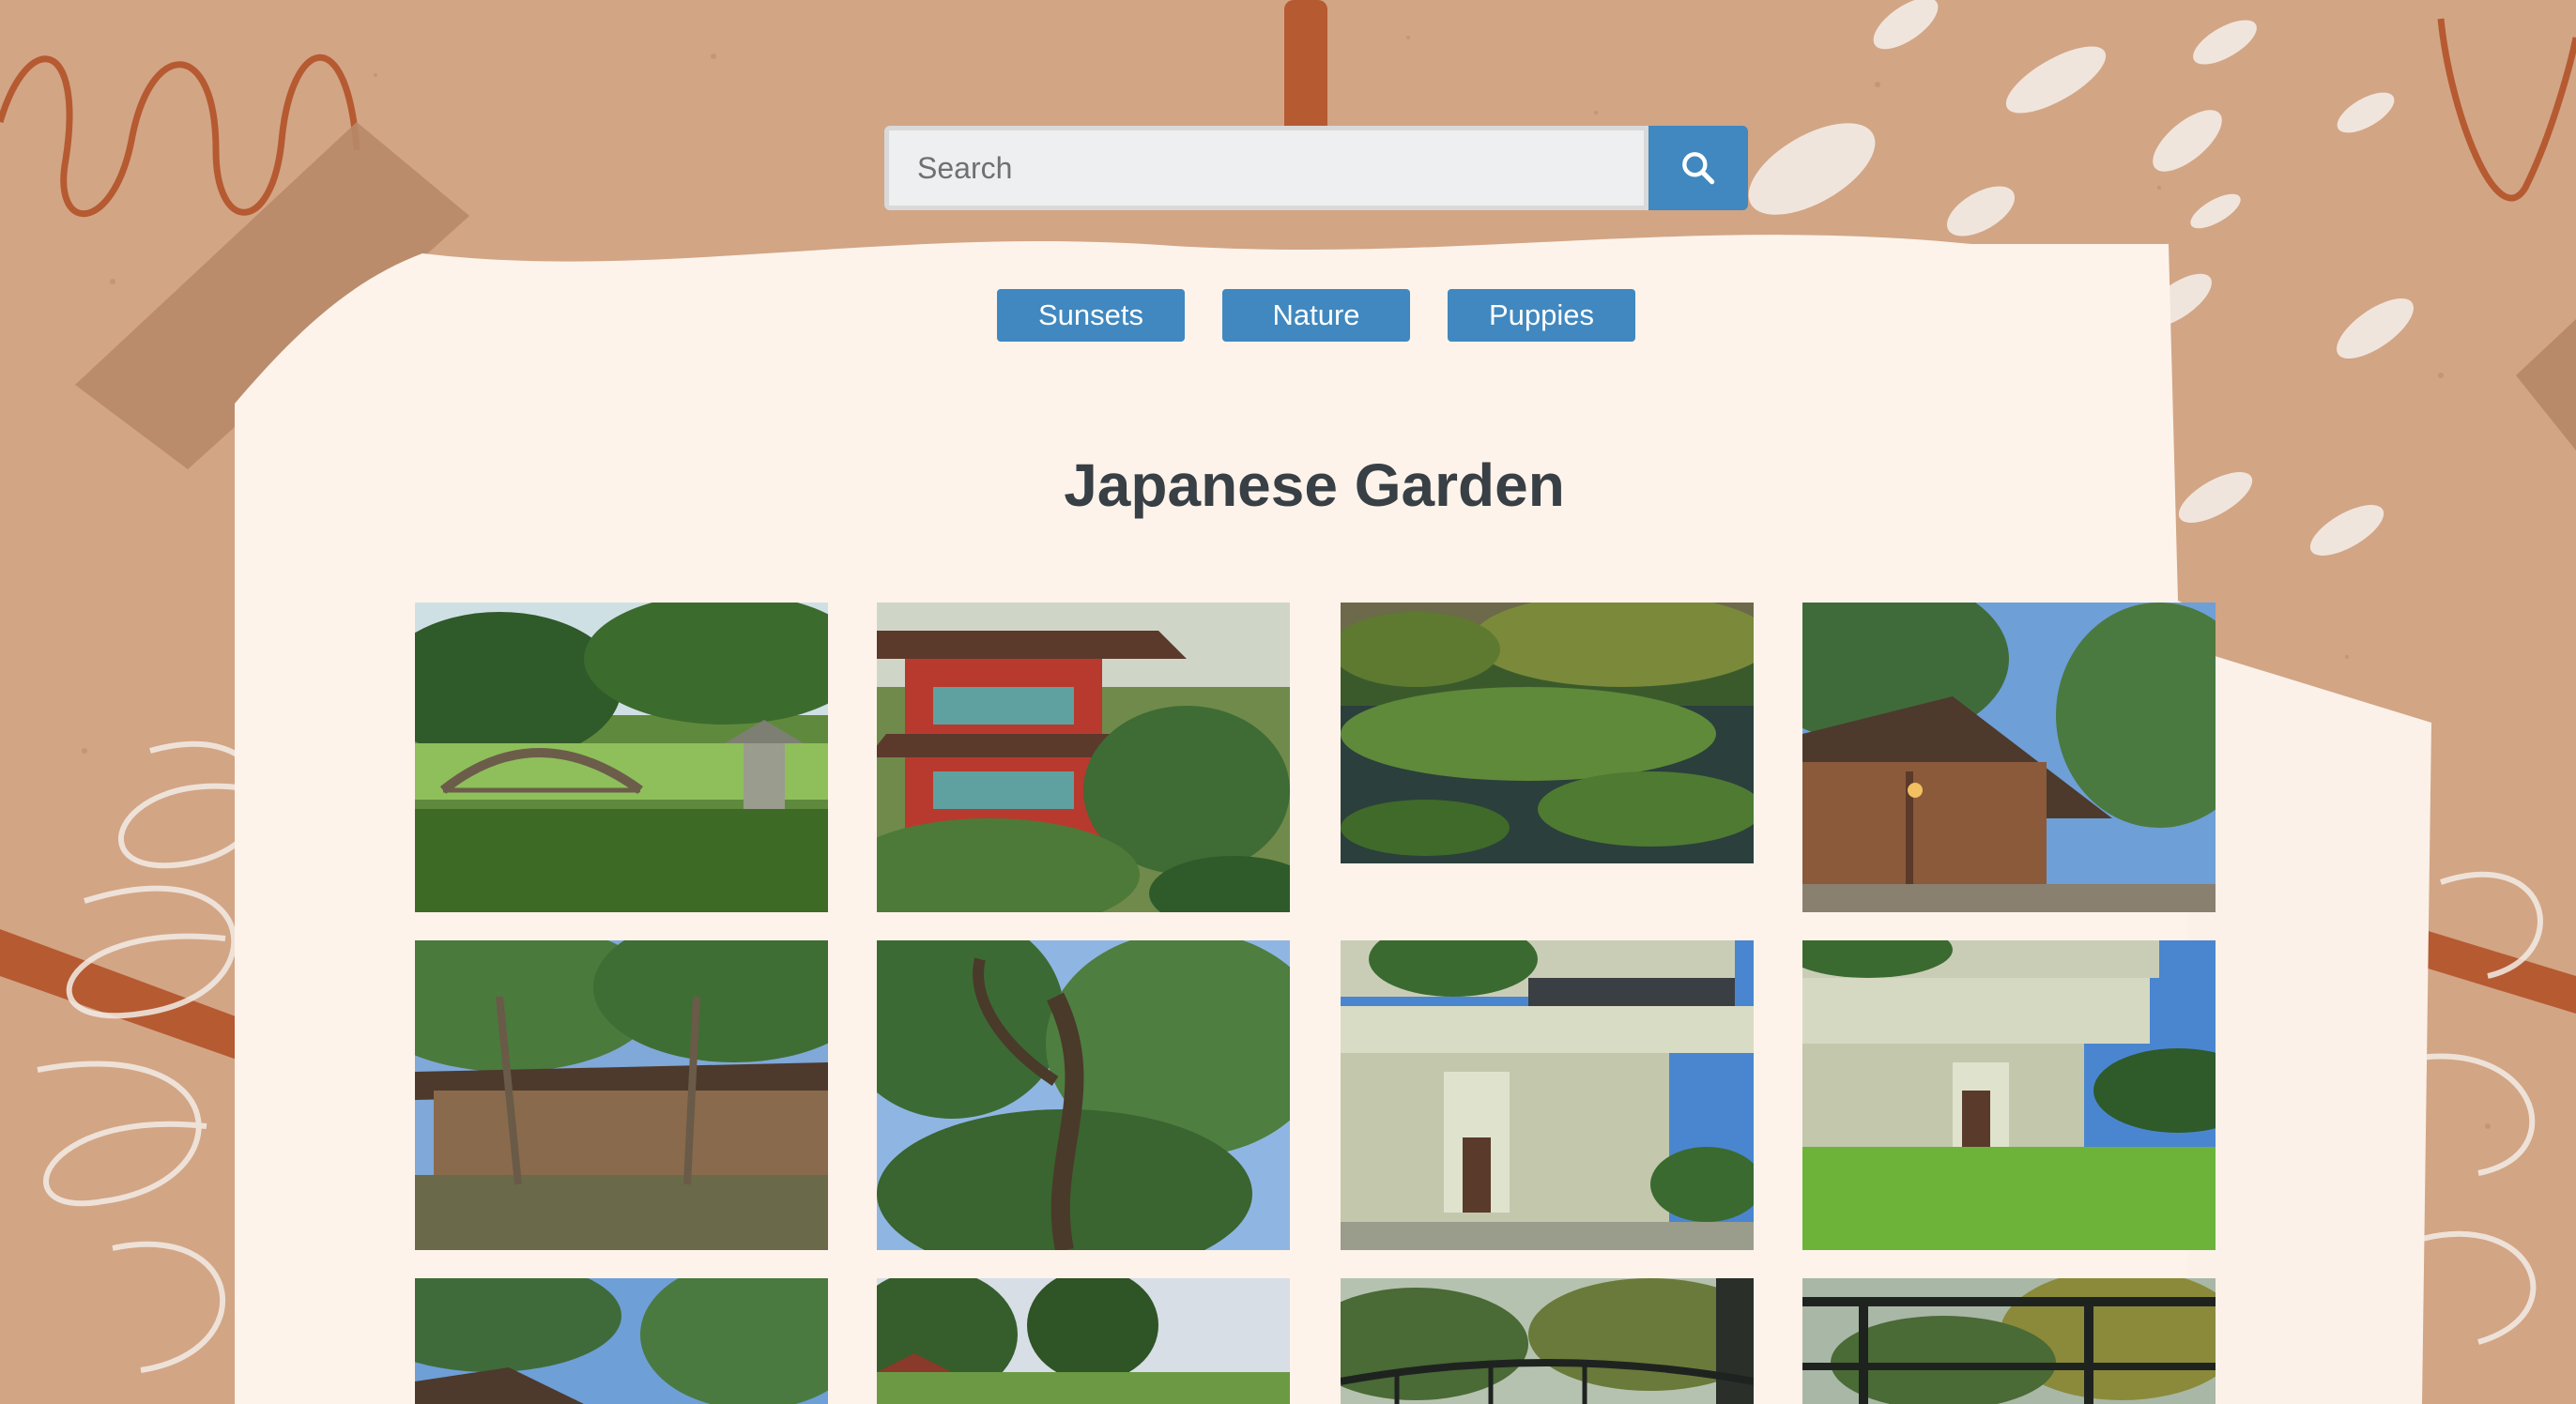  I want to click on photo-building-lawn, so click(2009, 1095).